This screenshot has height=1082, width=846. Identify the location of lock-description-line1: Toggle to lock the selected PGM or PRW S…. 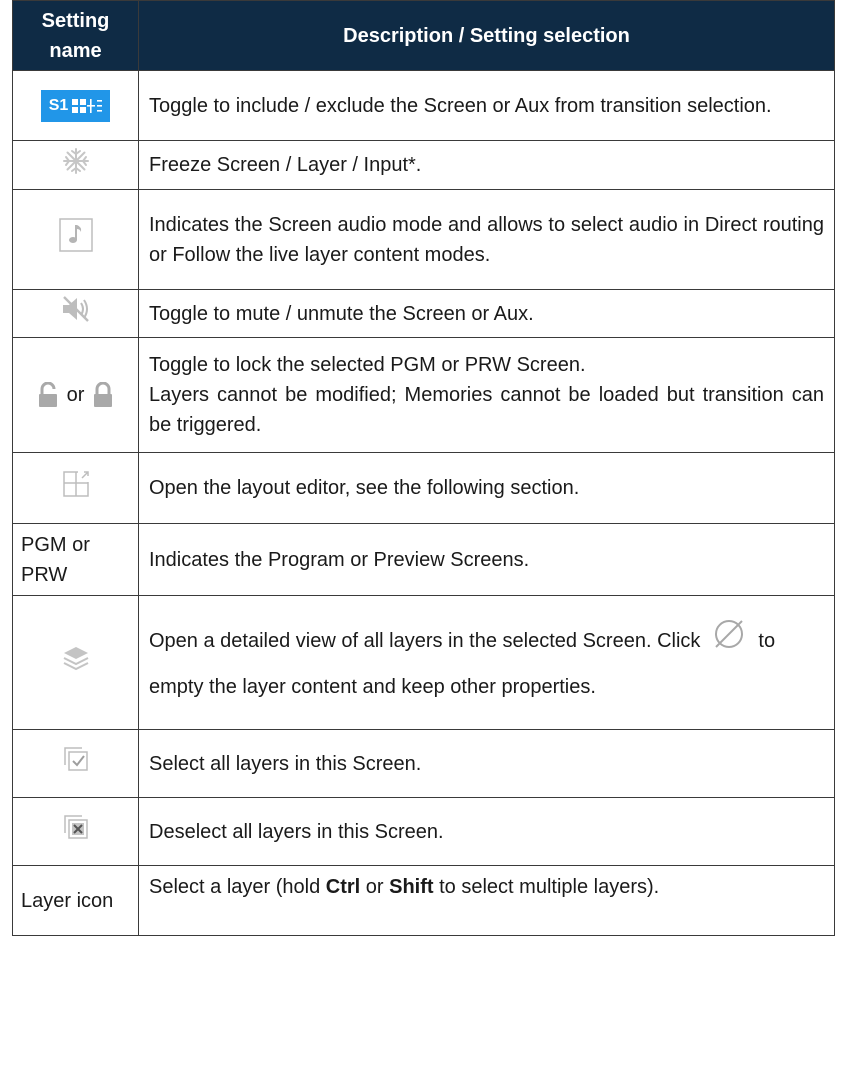
(367, 365).